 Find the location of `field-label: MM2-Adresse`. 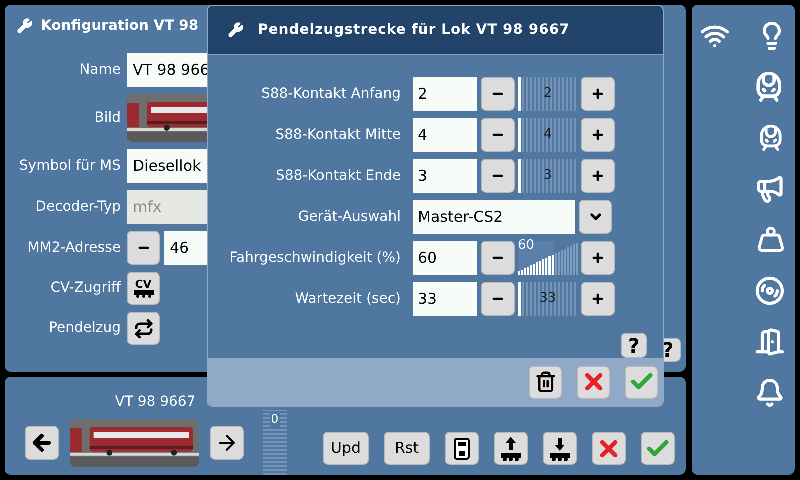

field-label: MM2-Adresse is located at coordinates (73, 248).